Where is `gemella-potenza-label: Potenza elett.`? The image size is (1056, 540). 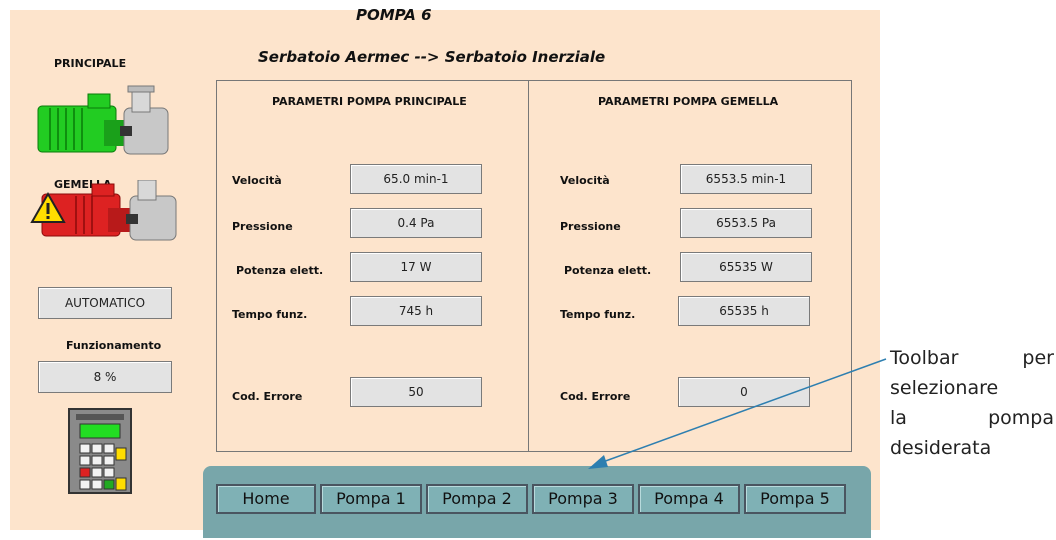
gemella-potenza-label: Potenza elett. is located at coordinates (608, 270).